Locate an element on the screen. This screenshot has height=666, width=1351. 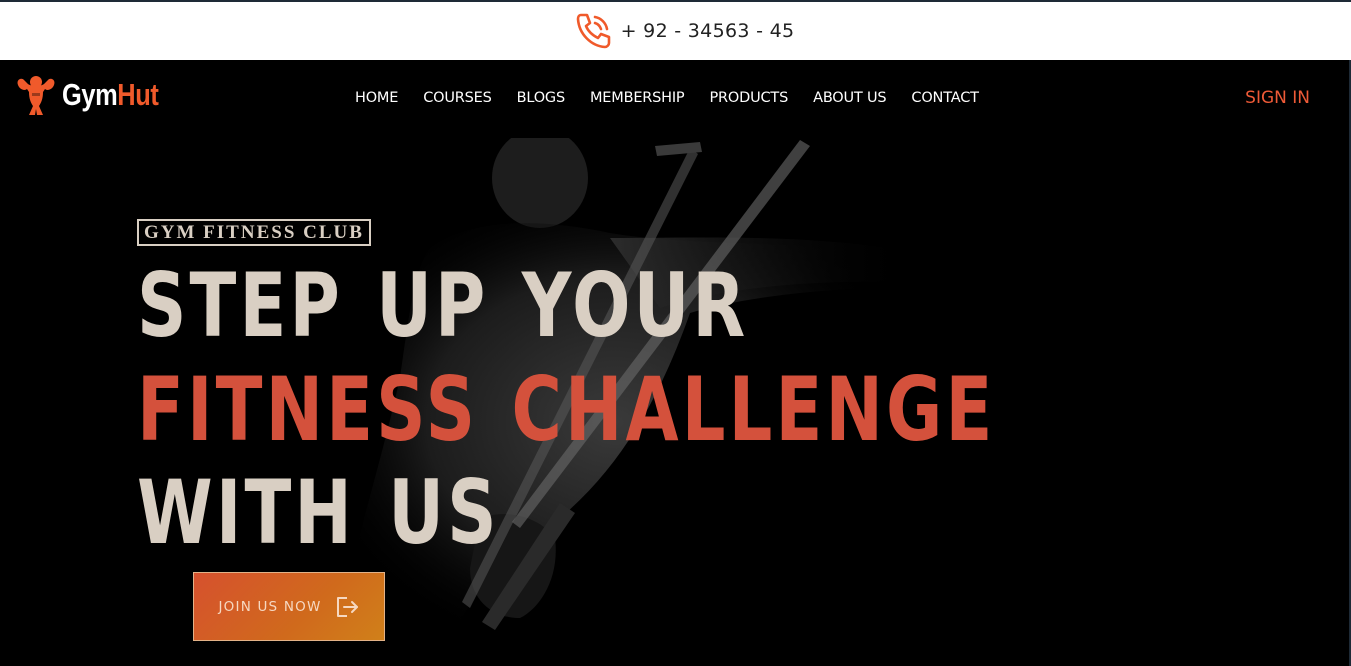
hero-headline-line1: STEP UP YOUR is located at coordinates (443, 305).